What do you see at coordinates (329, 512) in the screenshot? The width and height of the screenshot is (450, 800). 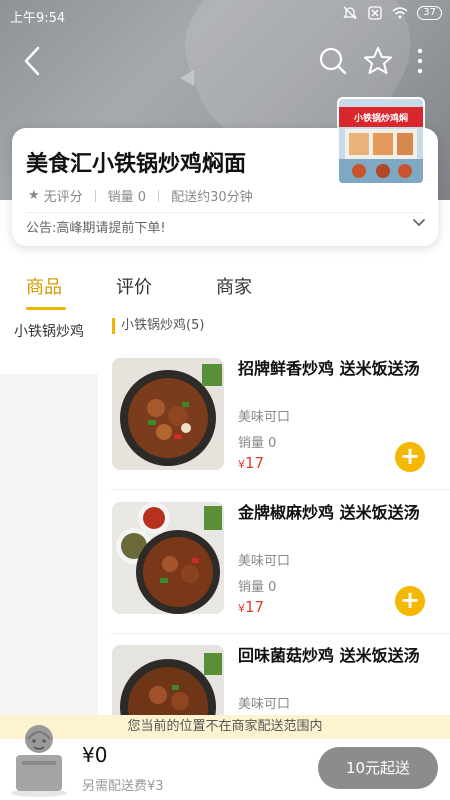 I see `dish-name: 金牌椒麻炒鸡 送米饭送汤` at bounding box center [329, 512].